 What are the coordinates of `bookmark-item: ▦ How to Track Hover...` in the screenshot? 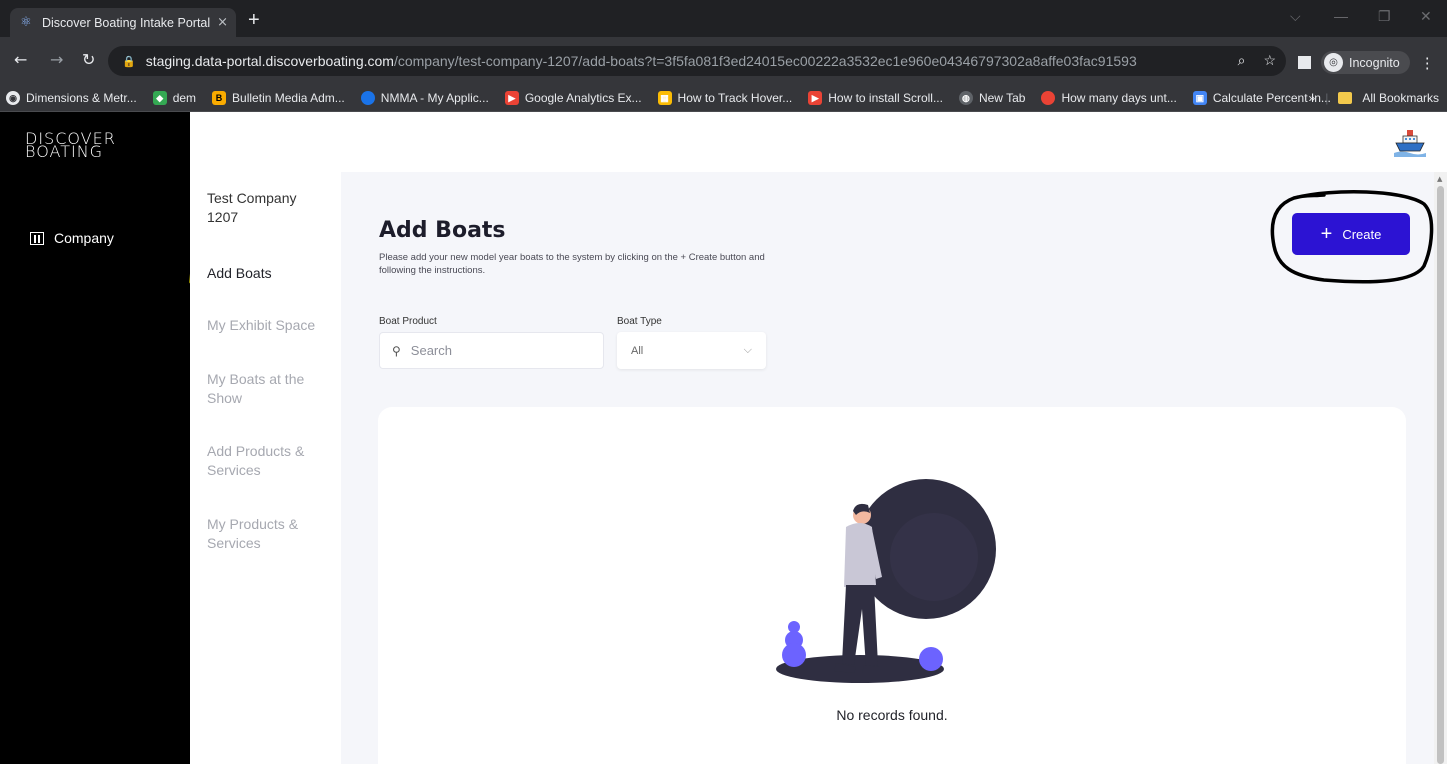 It's located at (725, 98).